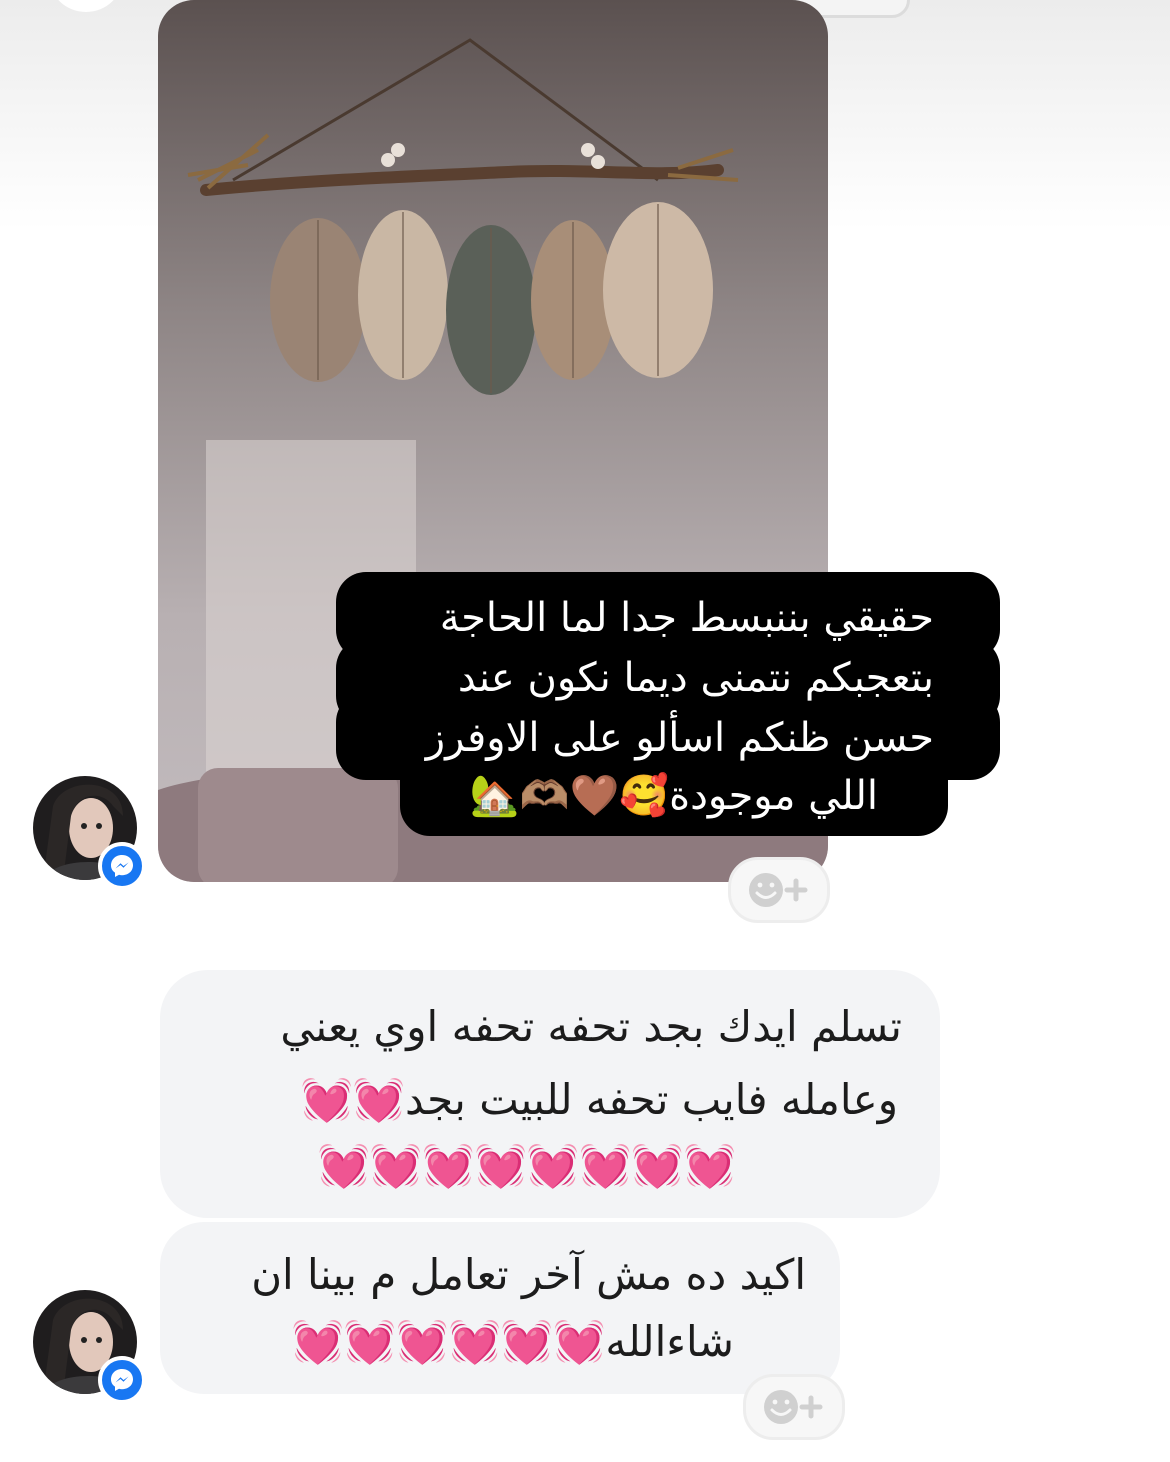 This screenshot has height=1462, width=1170. I want to click on message-2-line-1: اكيد ده مش آخر تعامل م بينا ان, so click(528, 1274).